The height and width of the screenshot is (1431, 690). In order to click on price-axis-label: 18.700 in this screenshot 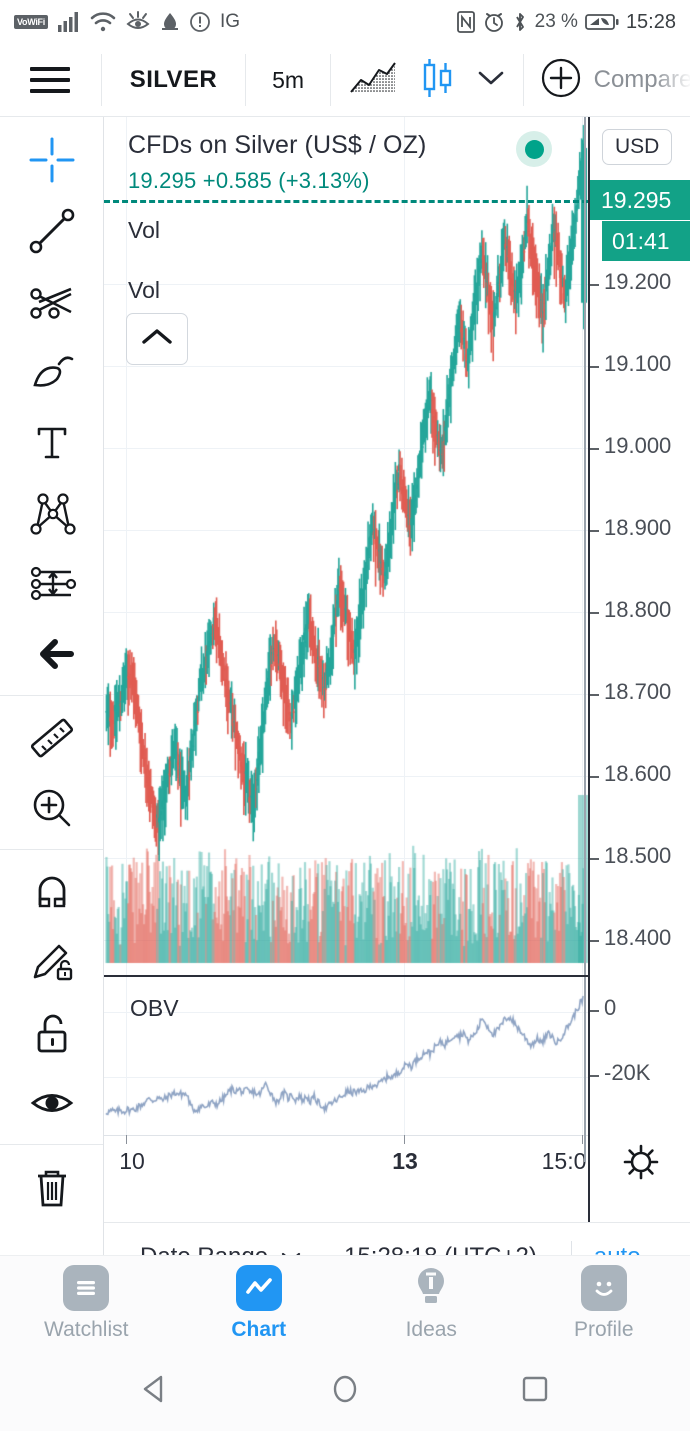, I will do `click(638, 691)`.